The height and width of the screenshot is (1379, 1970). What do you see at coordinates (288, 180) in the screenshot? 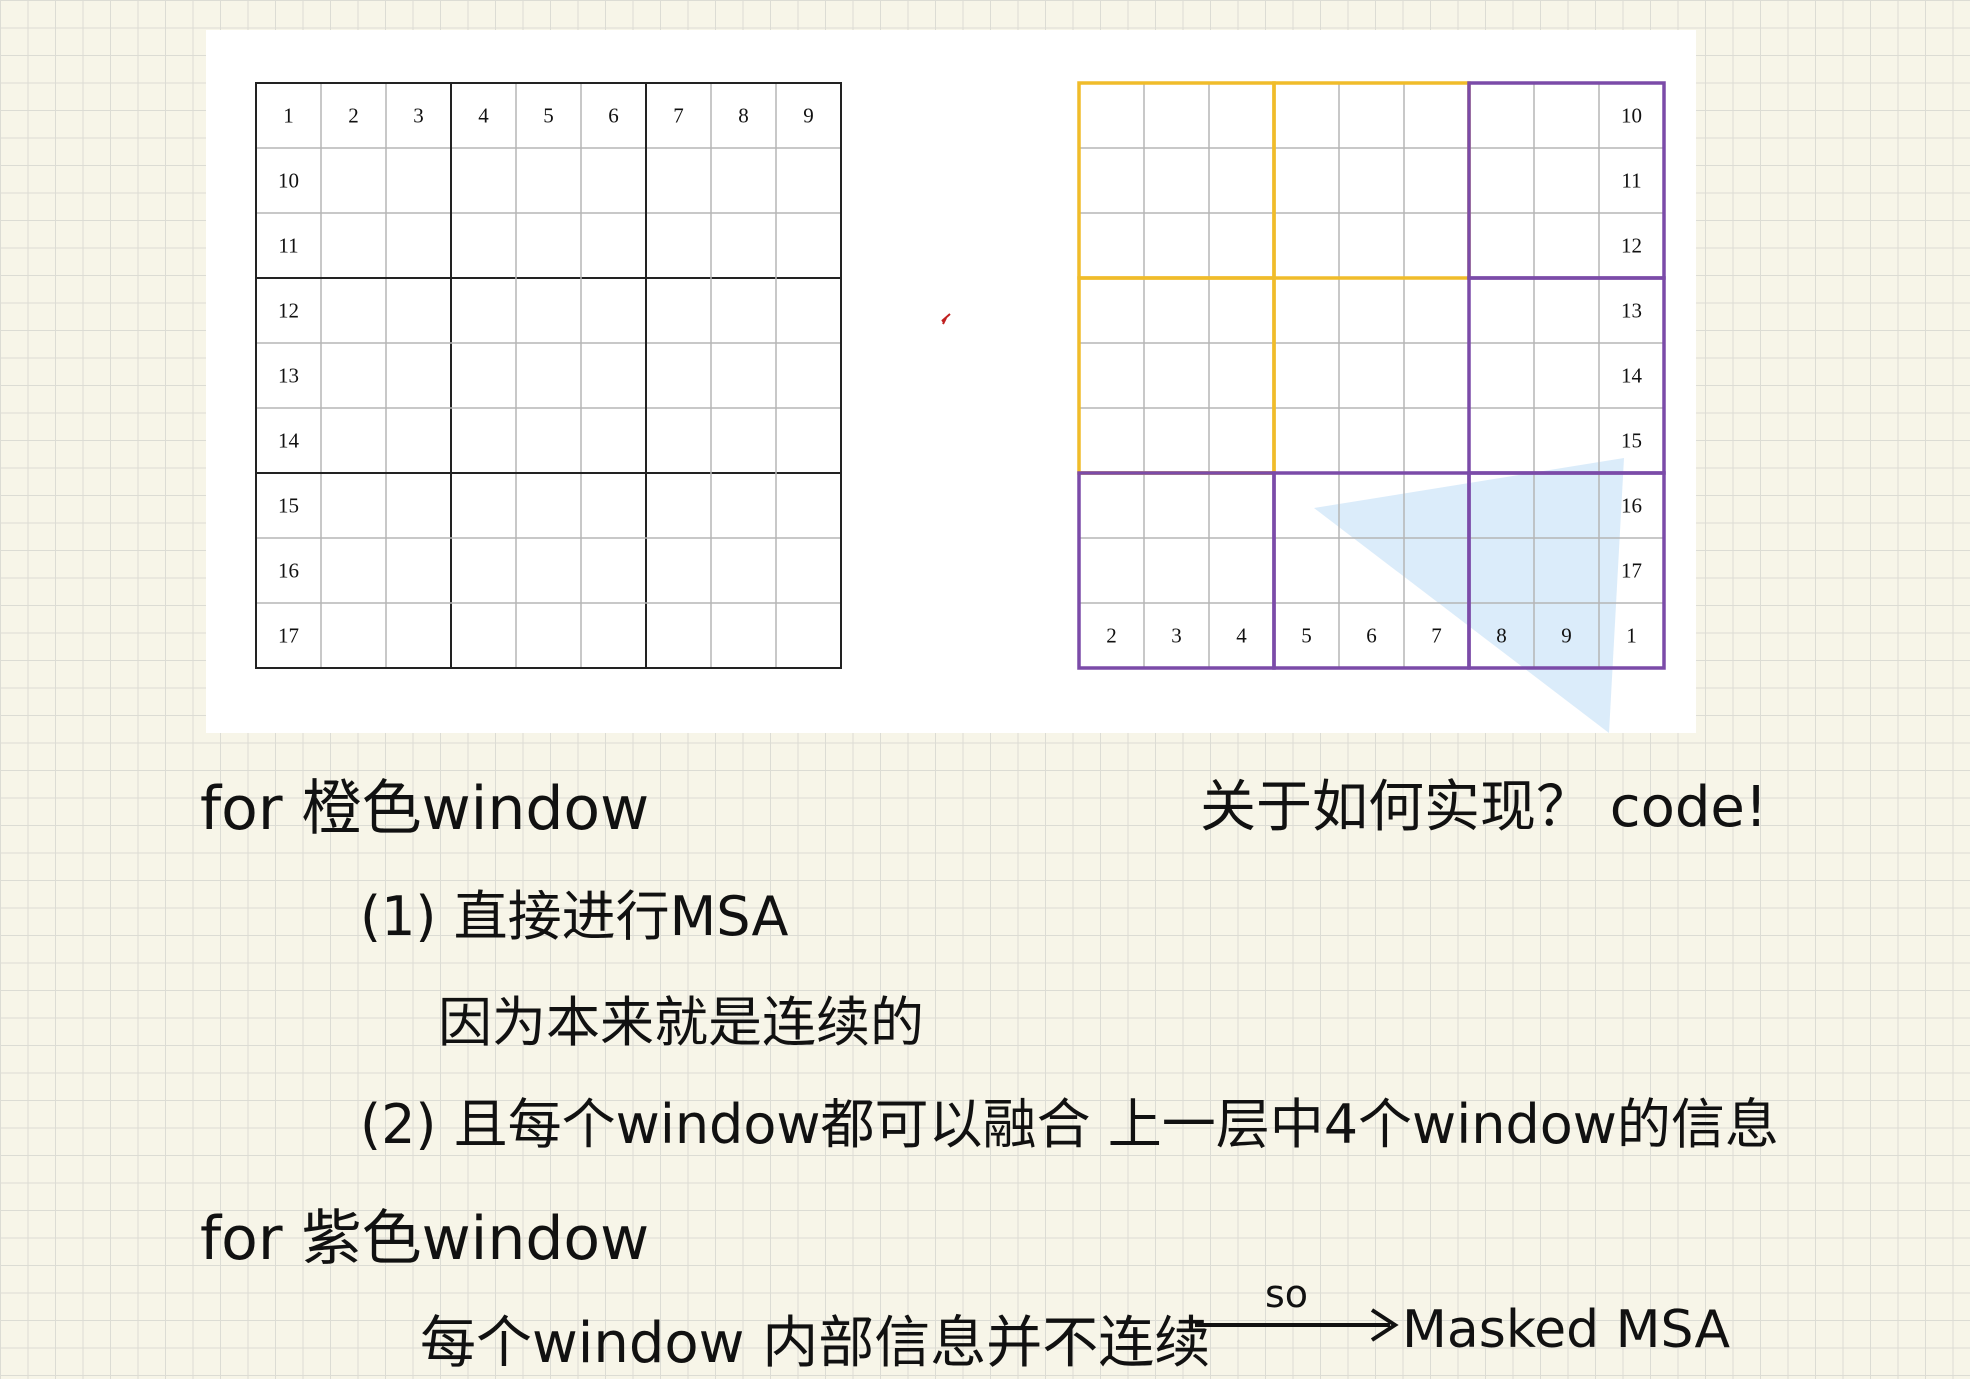
I see `left-side-label: 10` at bounding box center [288, 180].